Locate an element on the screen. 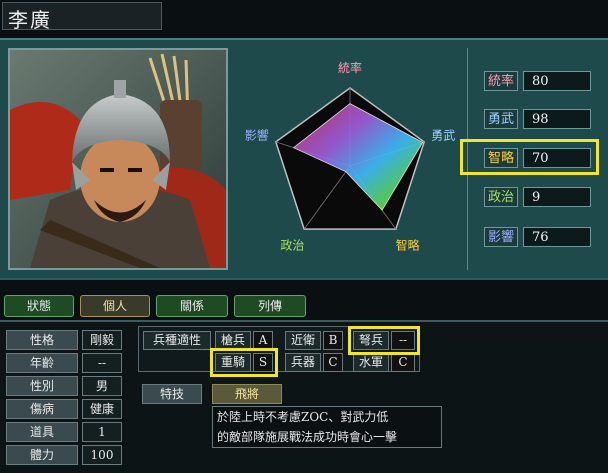 The width and height of the screenshot is (608, 473). stat-row-valor: 勇武 98 is located at coordinates (535, 119).